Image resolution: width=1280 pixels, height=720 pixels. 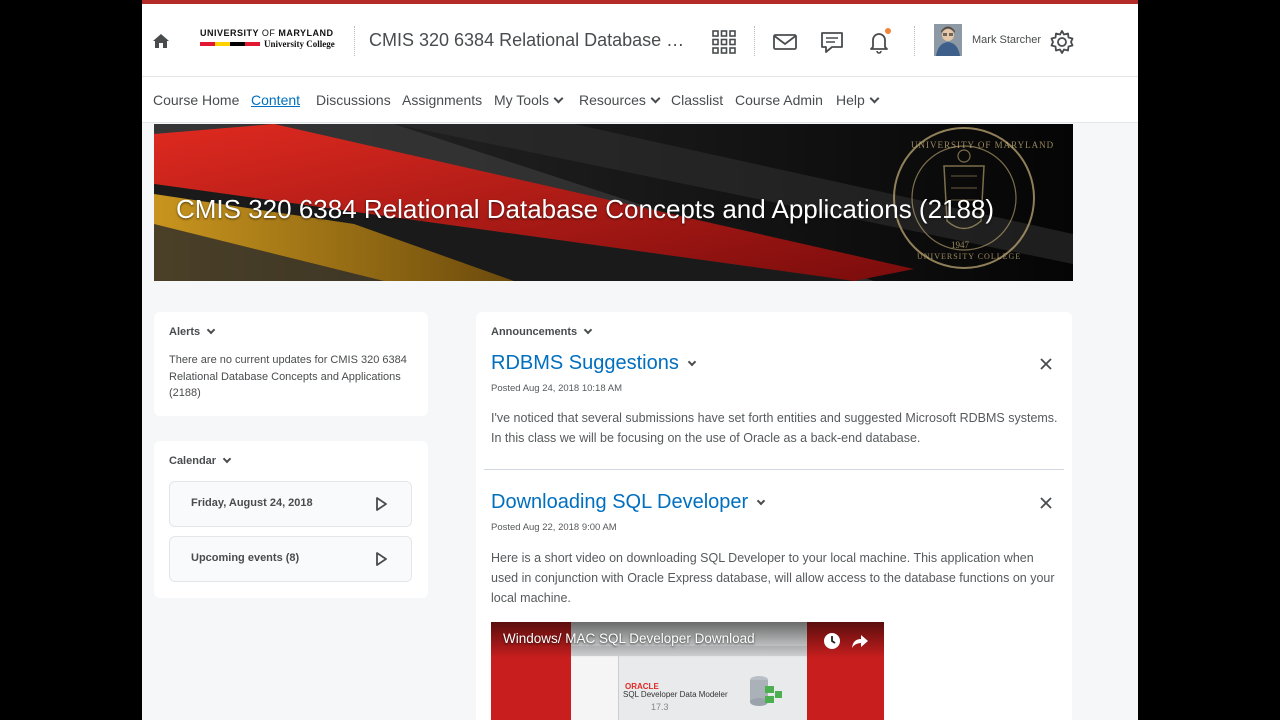 What do you see at coordinates (267, 33) in the screenshot?
I see `logo-line1: UNIVERSITY OF MARYLAND` at bounding box center [267, 33].